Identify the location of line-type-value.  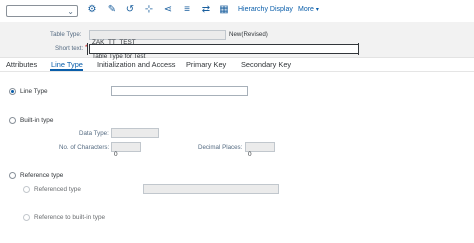
(113, 98).